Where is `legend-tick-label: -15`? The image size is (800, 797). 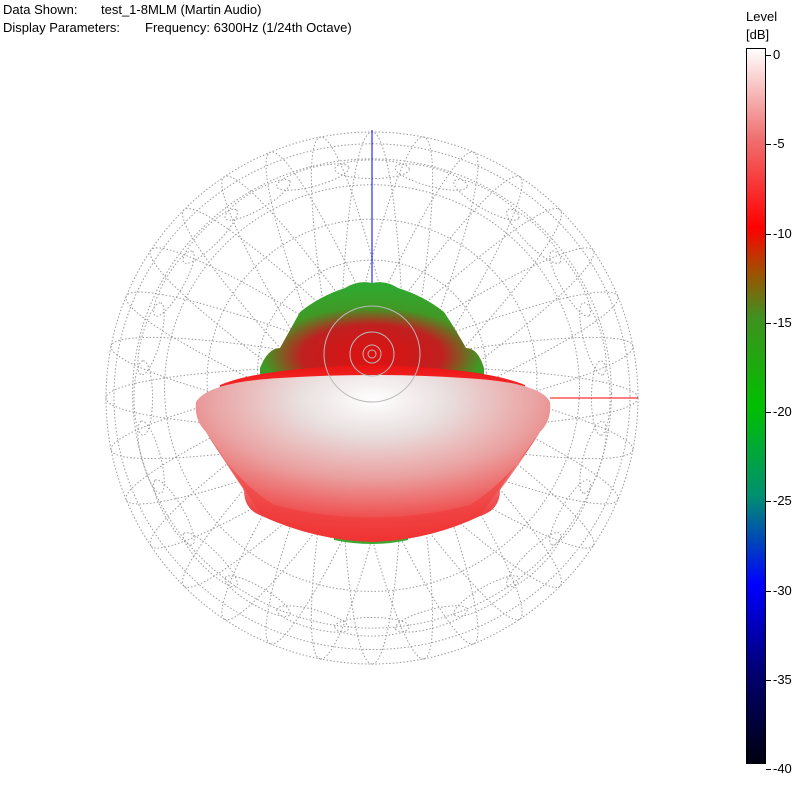
legend-tick-label: -15 is located at coordinates (782, 322).